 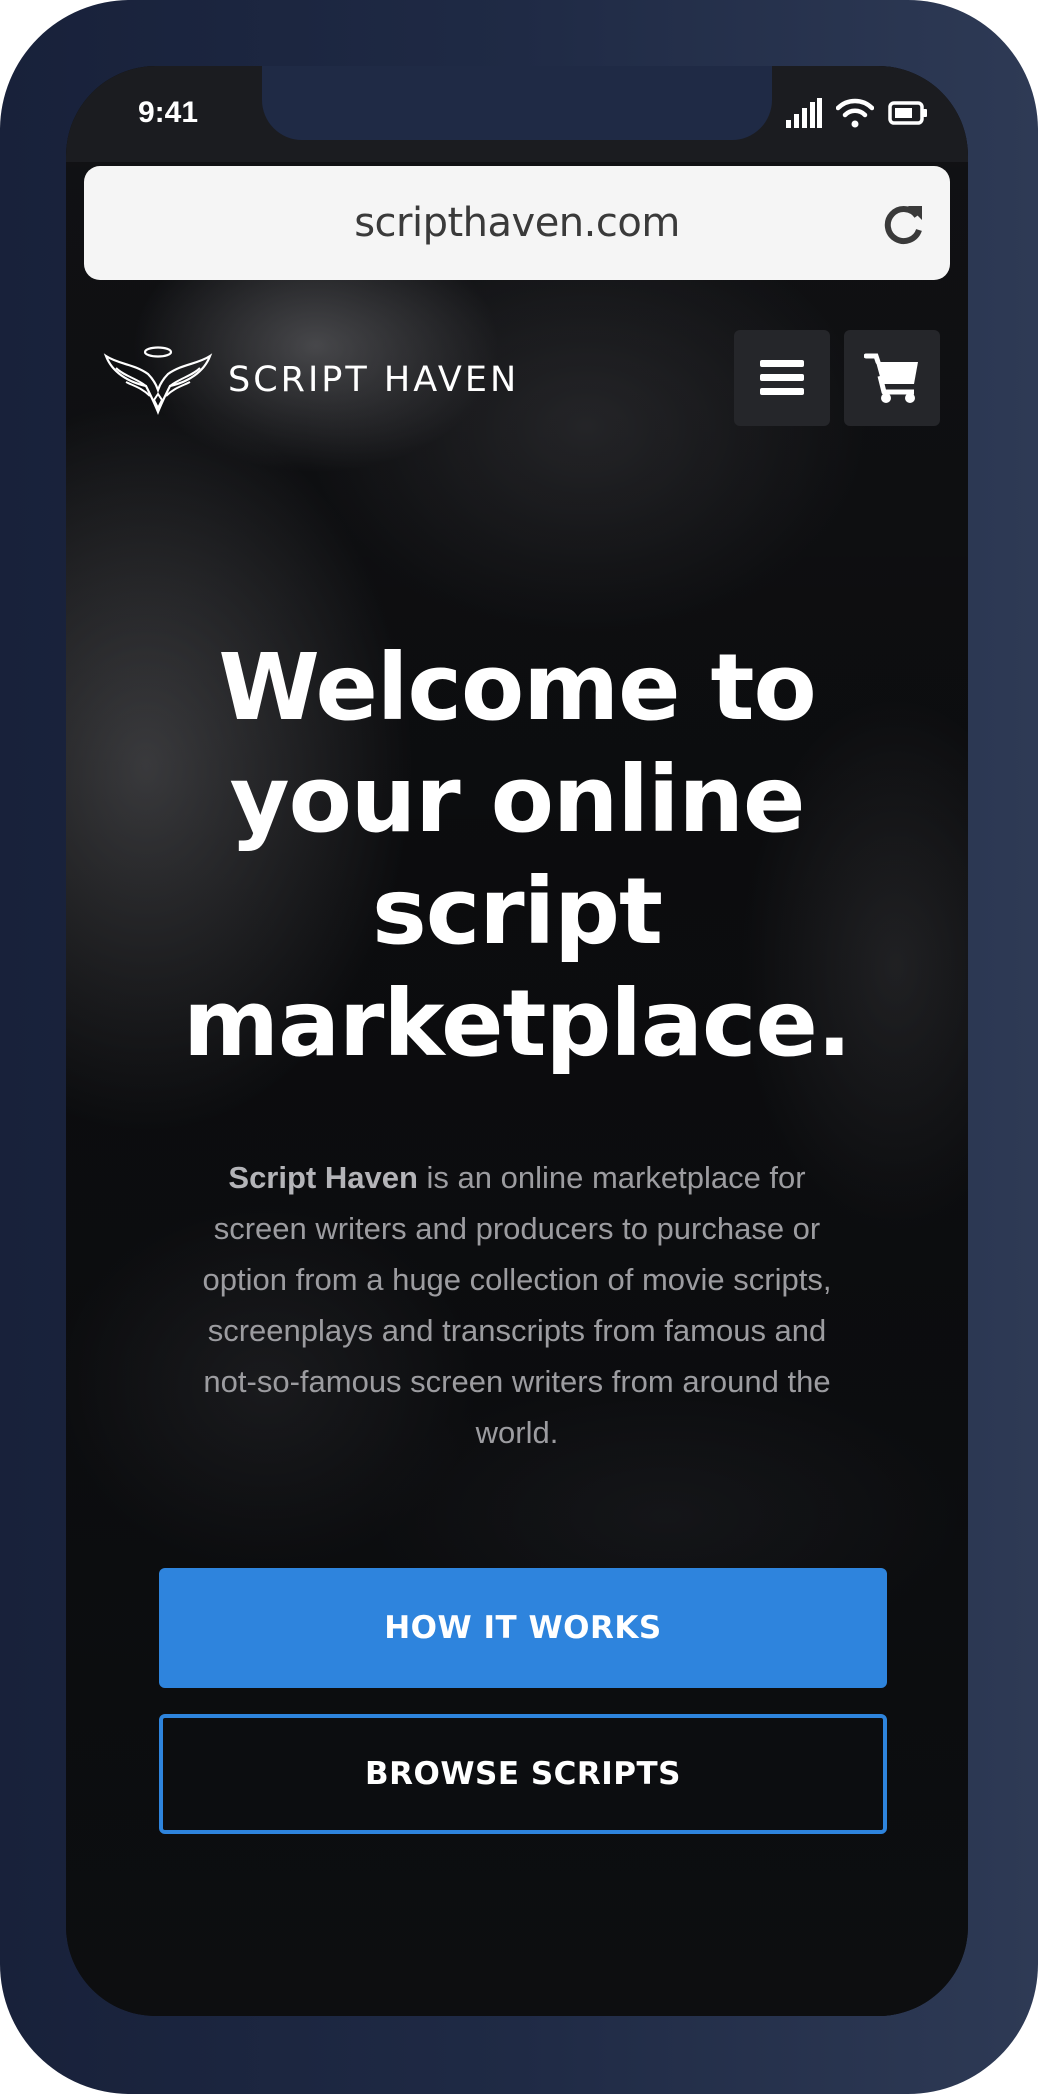 I want to click on brand-logo: SCRIPT HAVEN, so click(x=310, y=380).